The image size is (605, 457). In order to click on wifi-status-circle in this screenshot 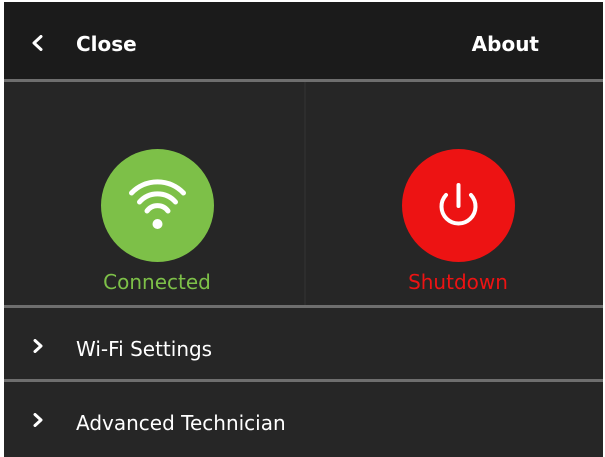, I will do `click(157, 205)`.